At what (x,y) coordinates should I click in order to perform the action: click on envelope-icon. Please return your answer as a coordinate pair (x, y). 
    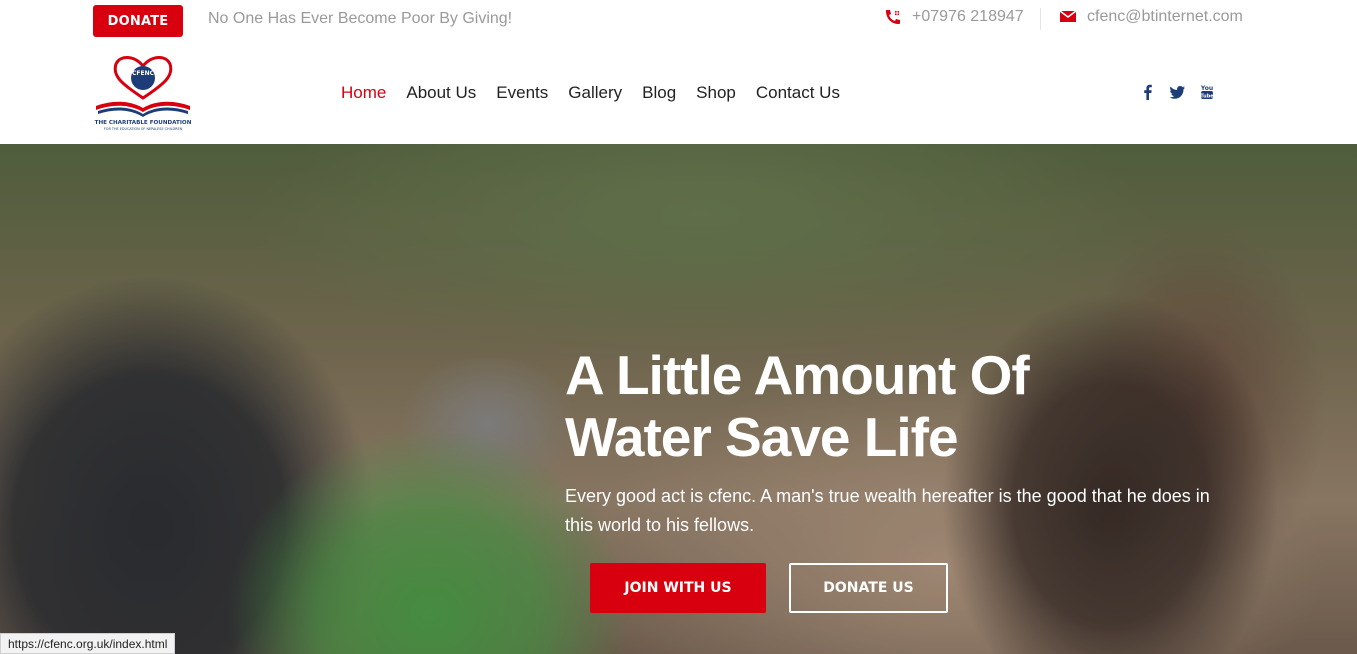
    Looking at the image, I should click on (1068, 17).